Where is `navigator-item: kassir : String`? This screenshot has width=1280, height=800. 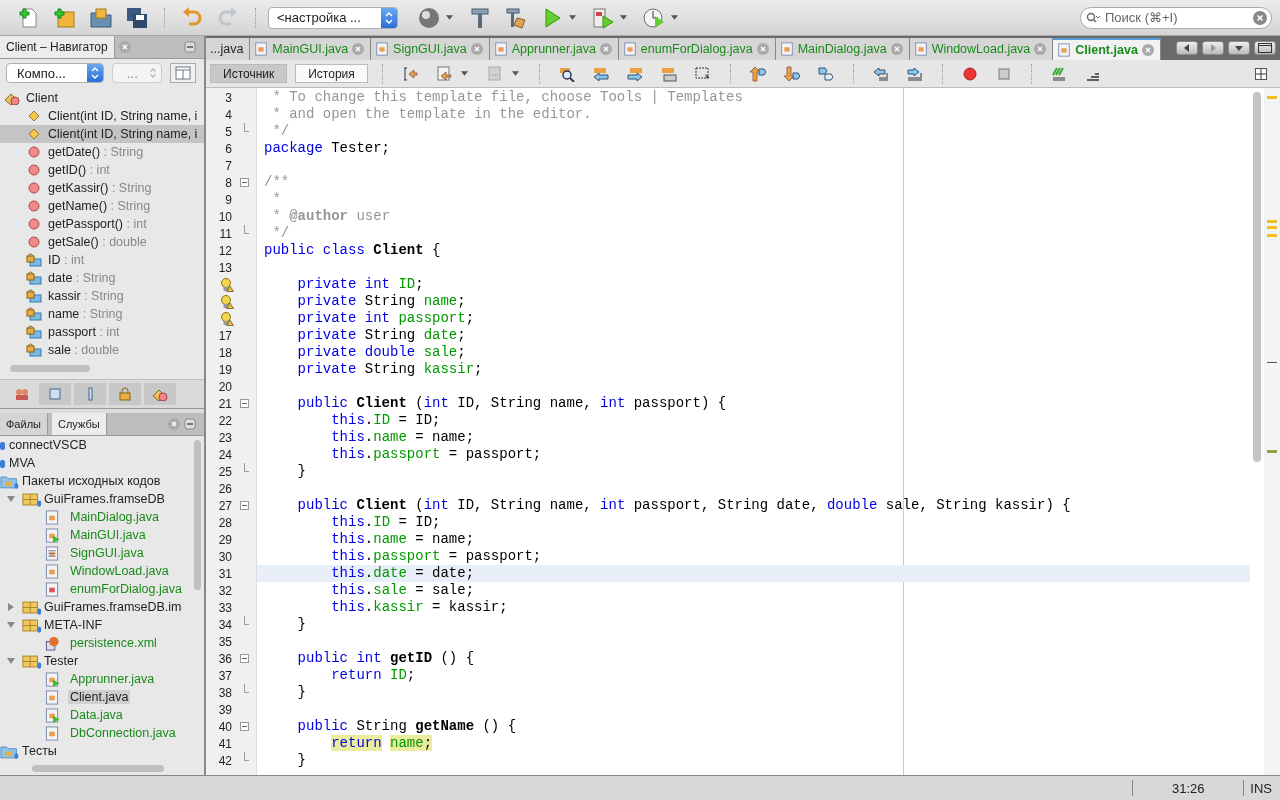
navigator-item: kassir : String is located at coordinates (86, 296).